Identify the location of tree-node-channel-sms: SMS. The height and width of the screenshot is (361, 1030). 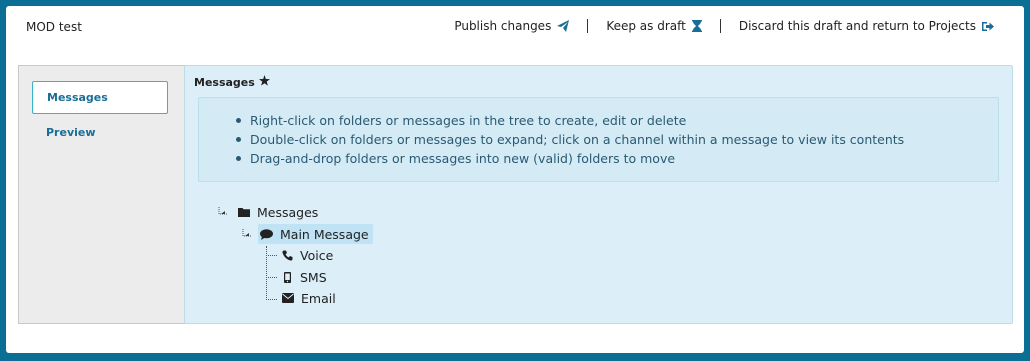
(304, 277).